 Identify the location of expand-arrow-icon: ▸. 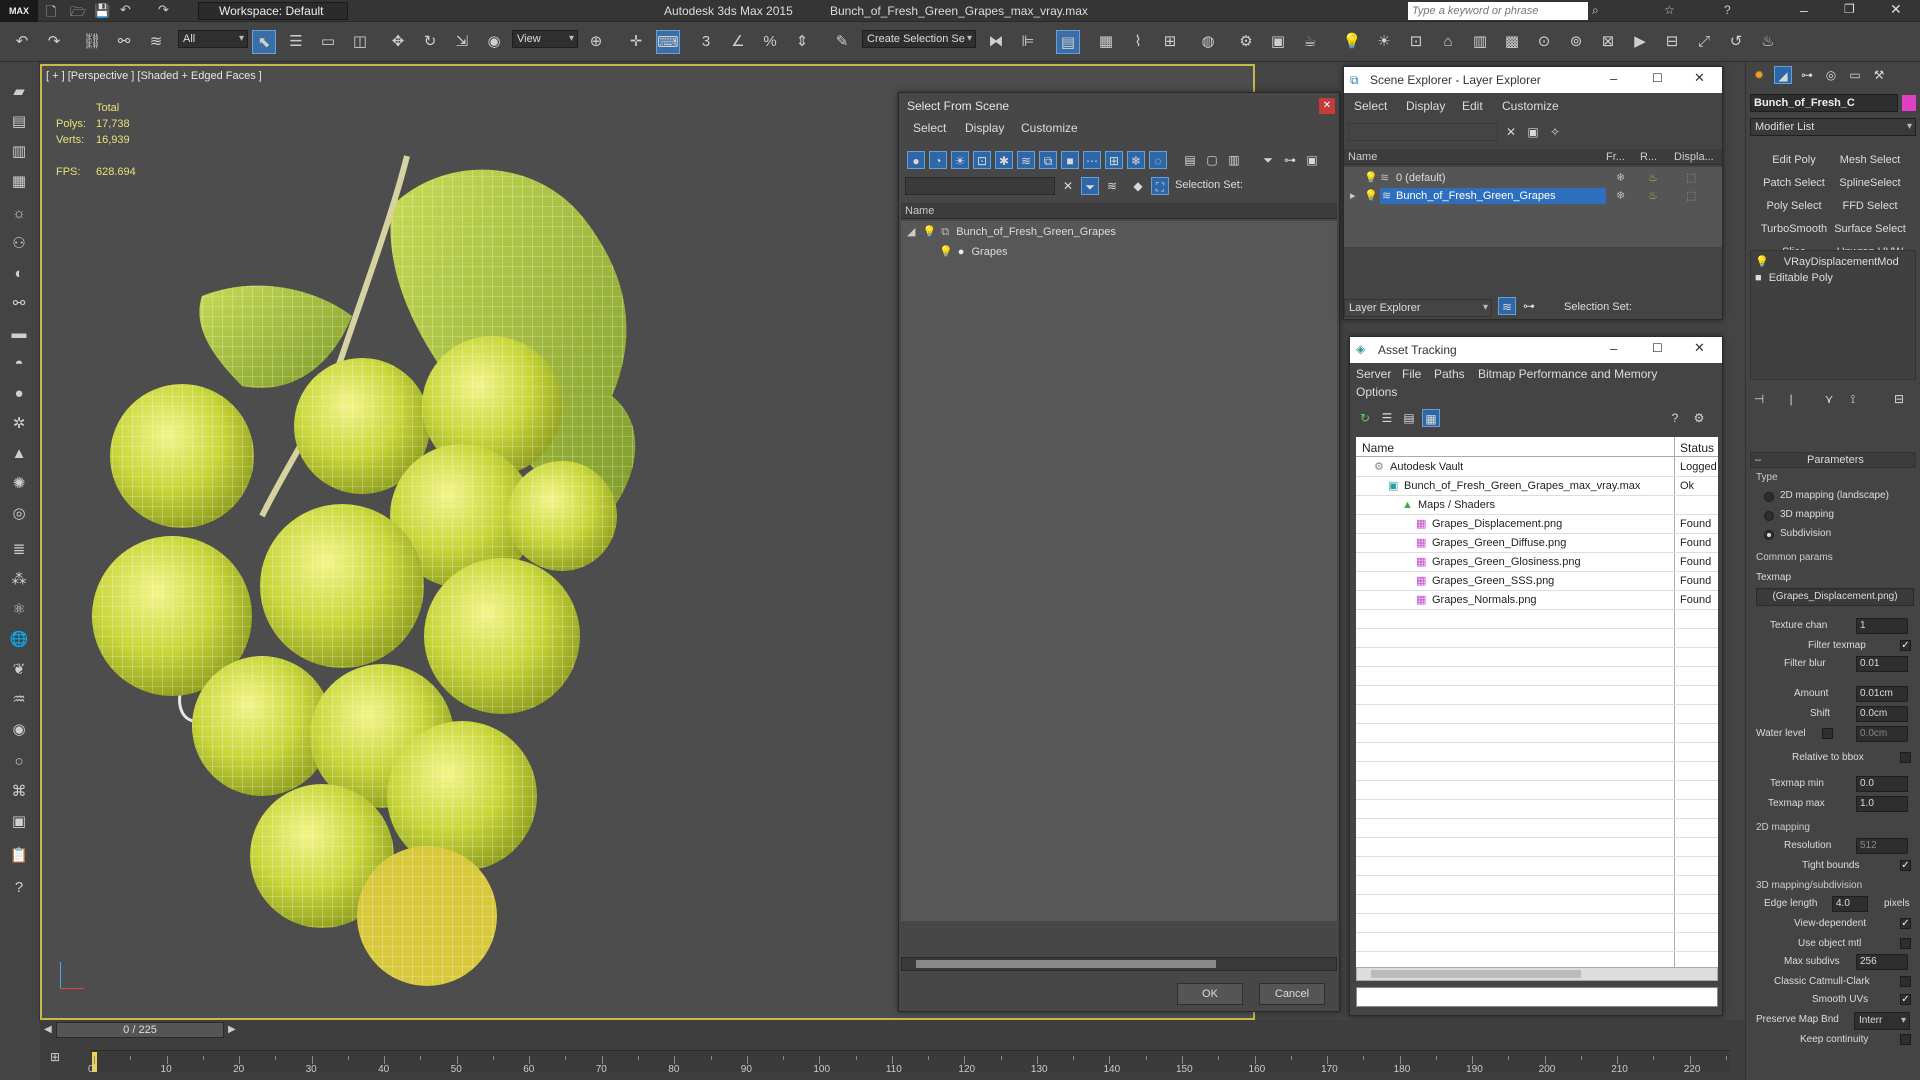
(1353, 196).